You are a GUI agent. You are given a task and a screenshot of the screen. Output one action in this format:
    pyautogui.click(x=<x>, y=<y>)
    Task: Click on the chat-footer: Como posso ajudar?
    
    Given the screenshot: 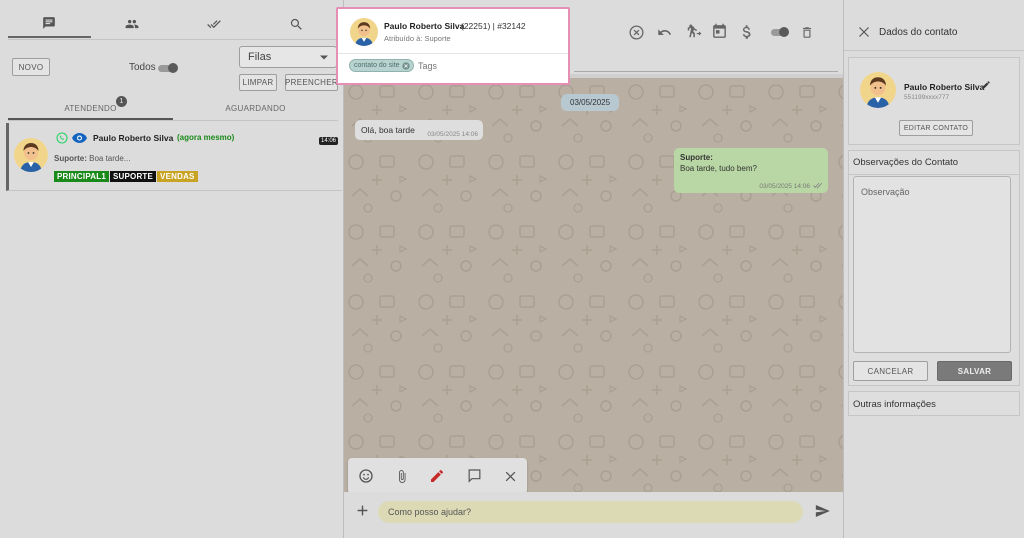 What is the action you would take?
    pyautogui.click(x=593, y=515)
    